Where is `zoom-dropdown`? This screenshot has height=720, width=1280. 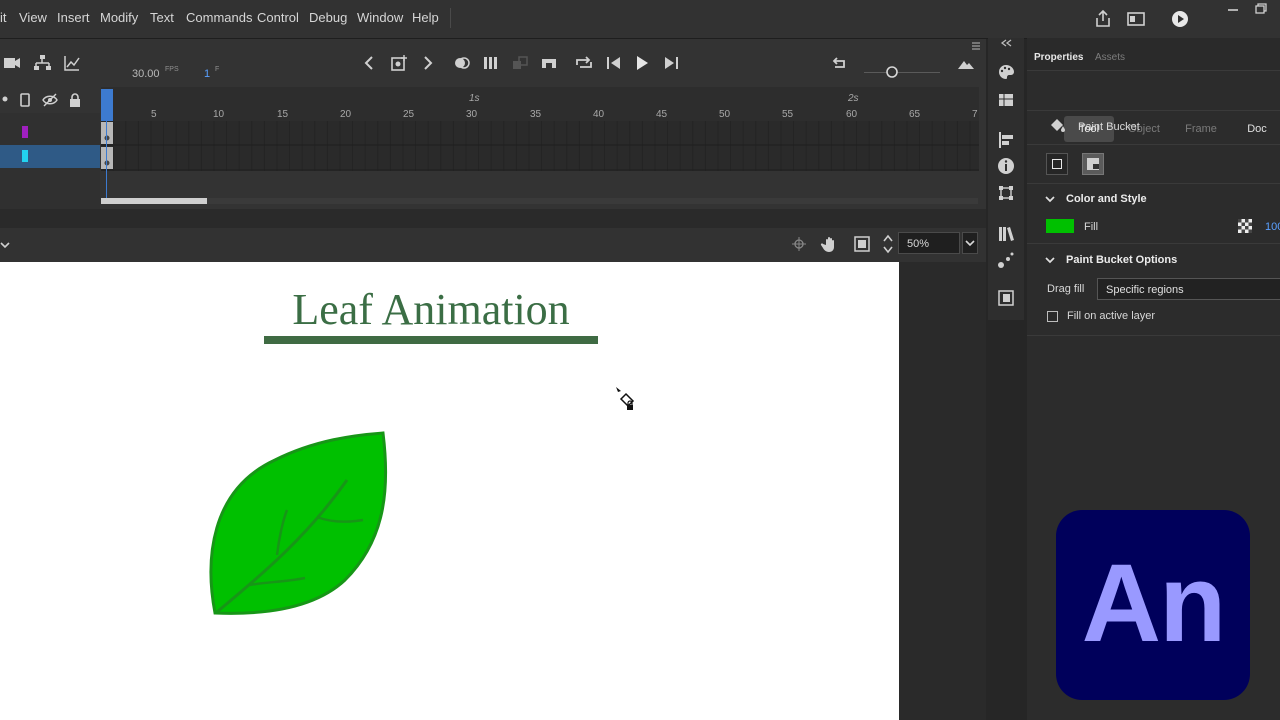
zoom-dropdown is located at coordinates (970, 243).